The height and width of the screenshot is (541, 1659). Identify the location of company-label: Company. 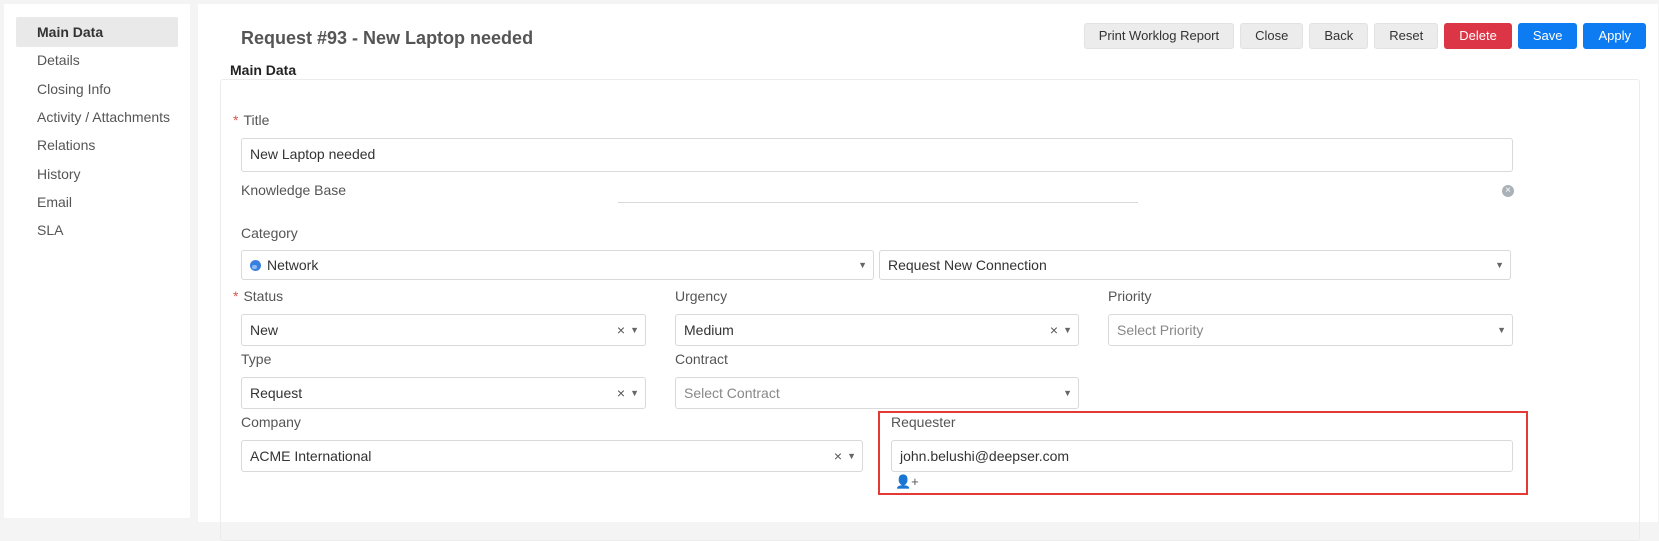
(271, 422).